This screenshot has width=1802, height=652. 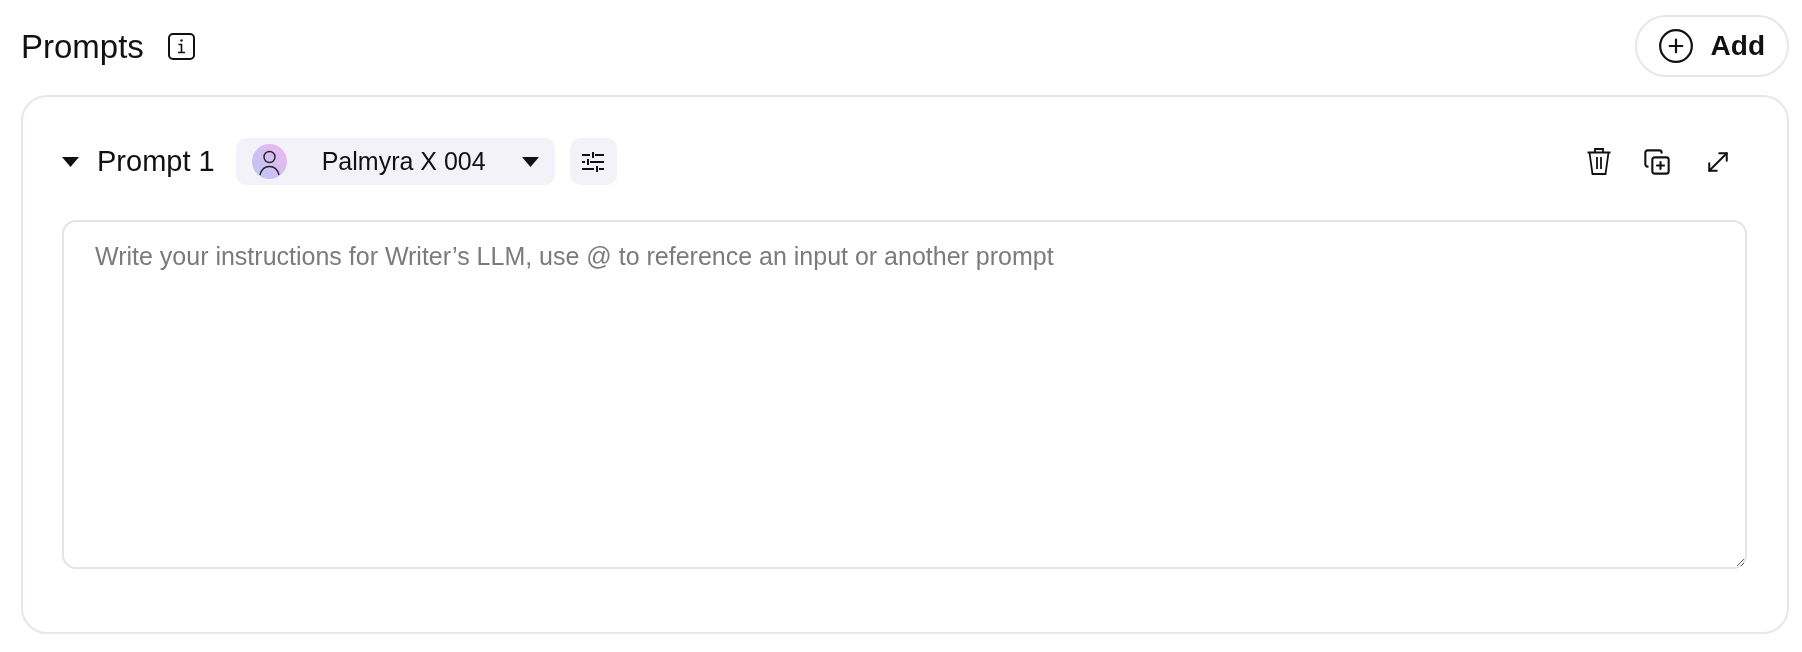 What do you see at coordinates (1675, 46) in the screenshot?
I see `plus-circle-icon` at bounding box center [1675, 46].